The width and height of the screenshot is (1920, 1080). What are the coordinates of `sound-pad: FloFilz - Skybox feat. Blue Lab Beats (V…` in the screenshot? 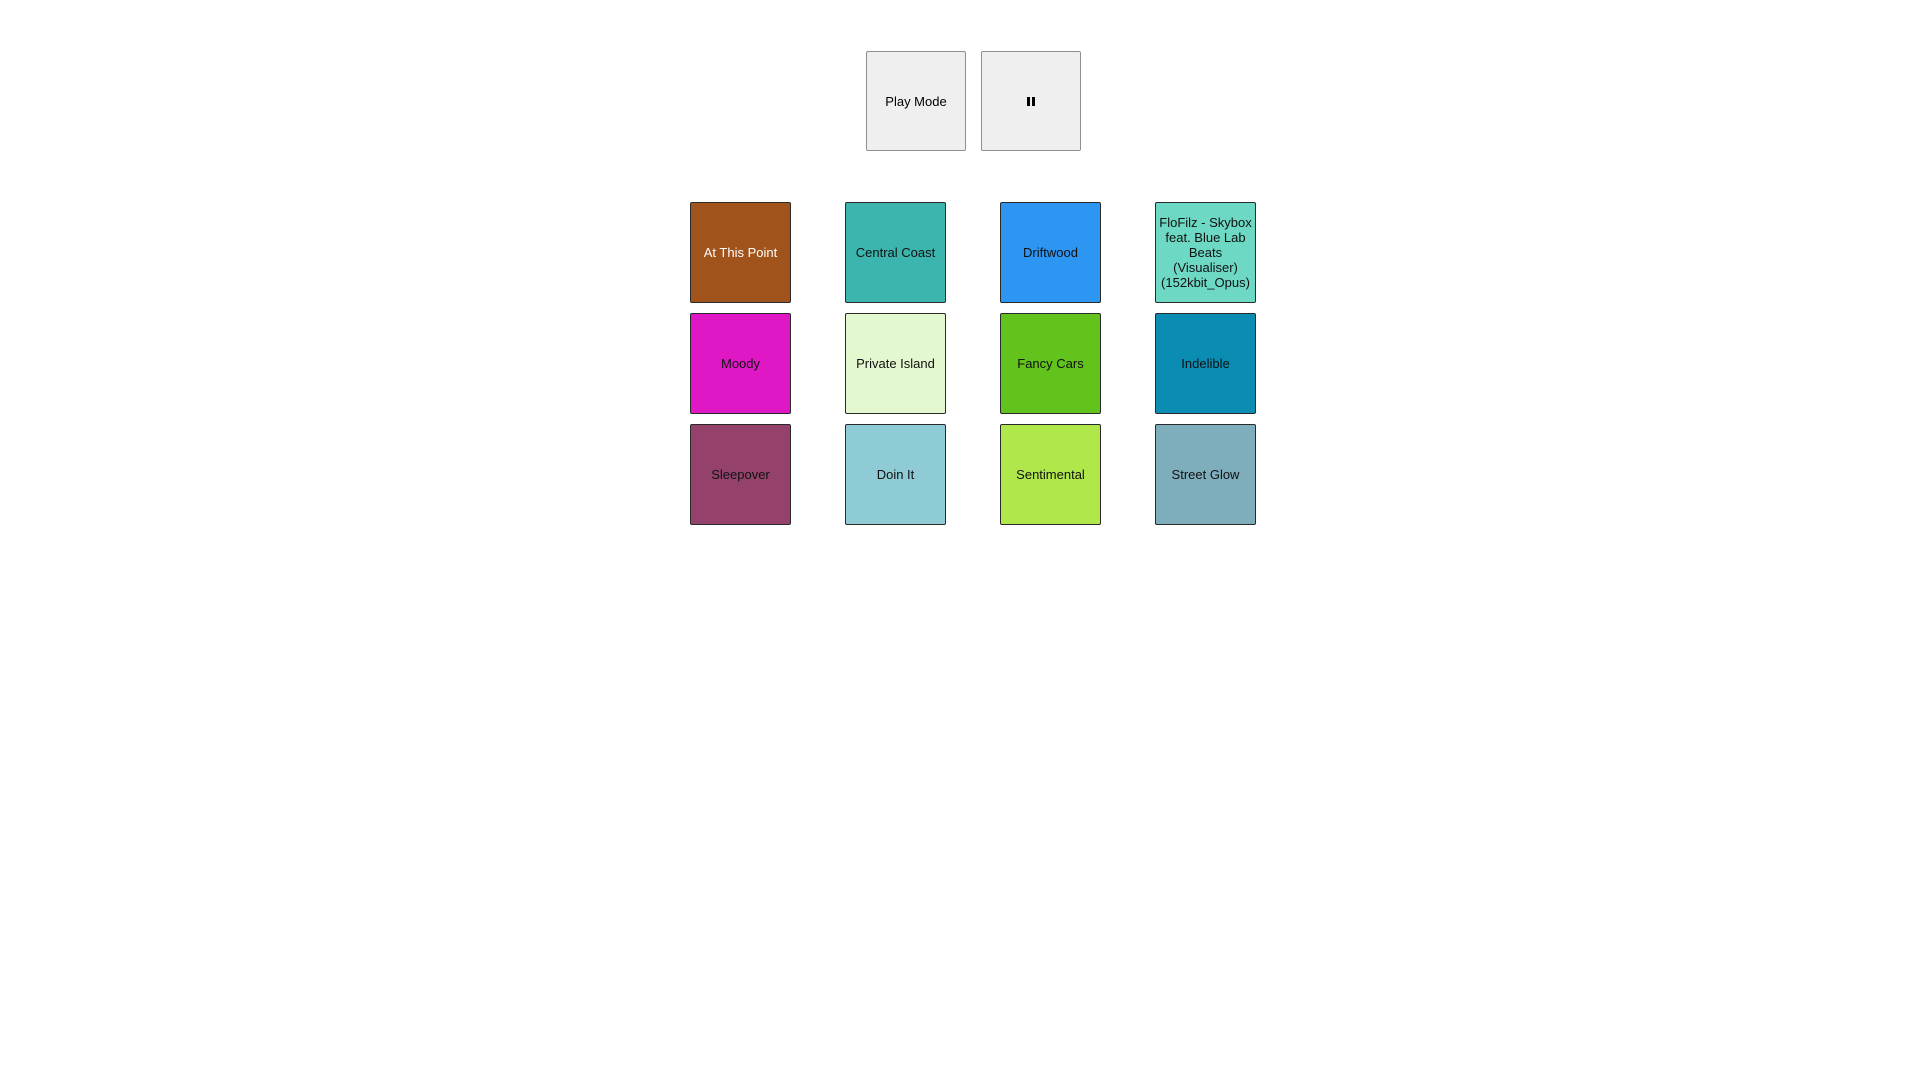 It's located at (1205, 252).